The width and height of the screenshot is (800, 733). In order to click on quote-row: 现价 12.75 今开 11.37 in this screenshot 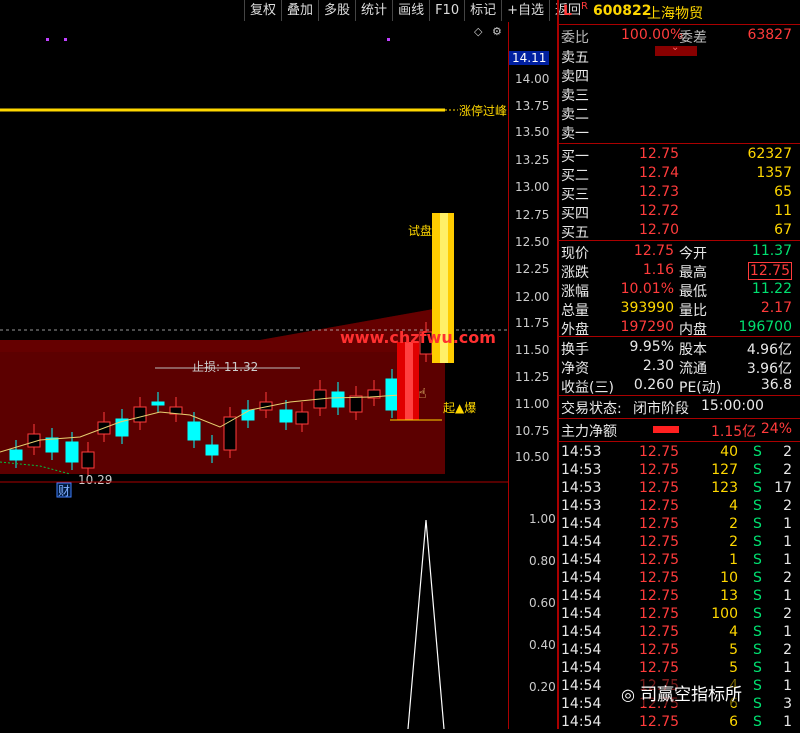, I will do `click(679, 252)`.